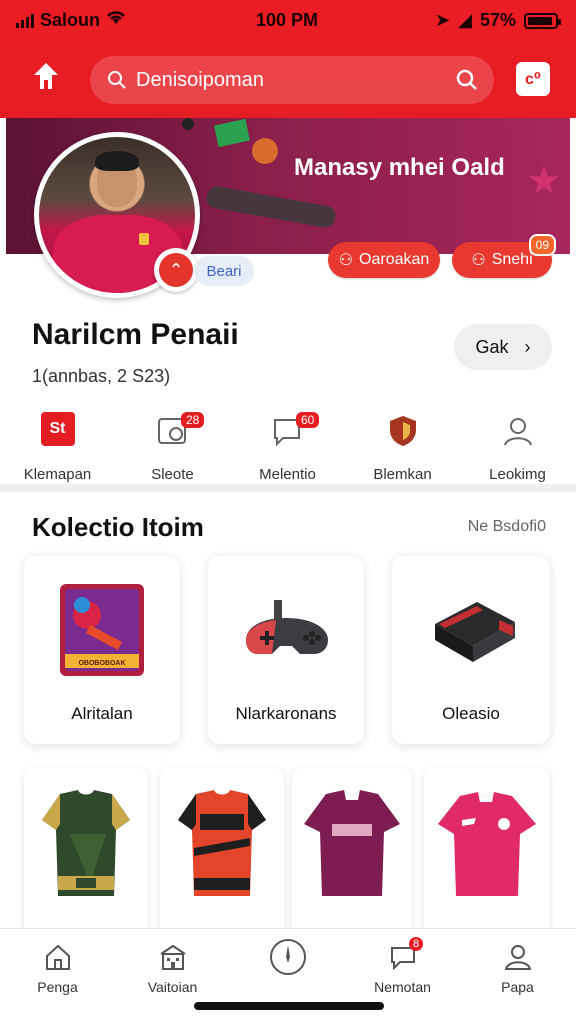  Describe the element at coordinates (57, 976) in the screenshot. I see `nav-item-home: Penga` at that location.